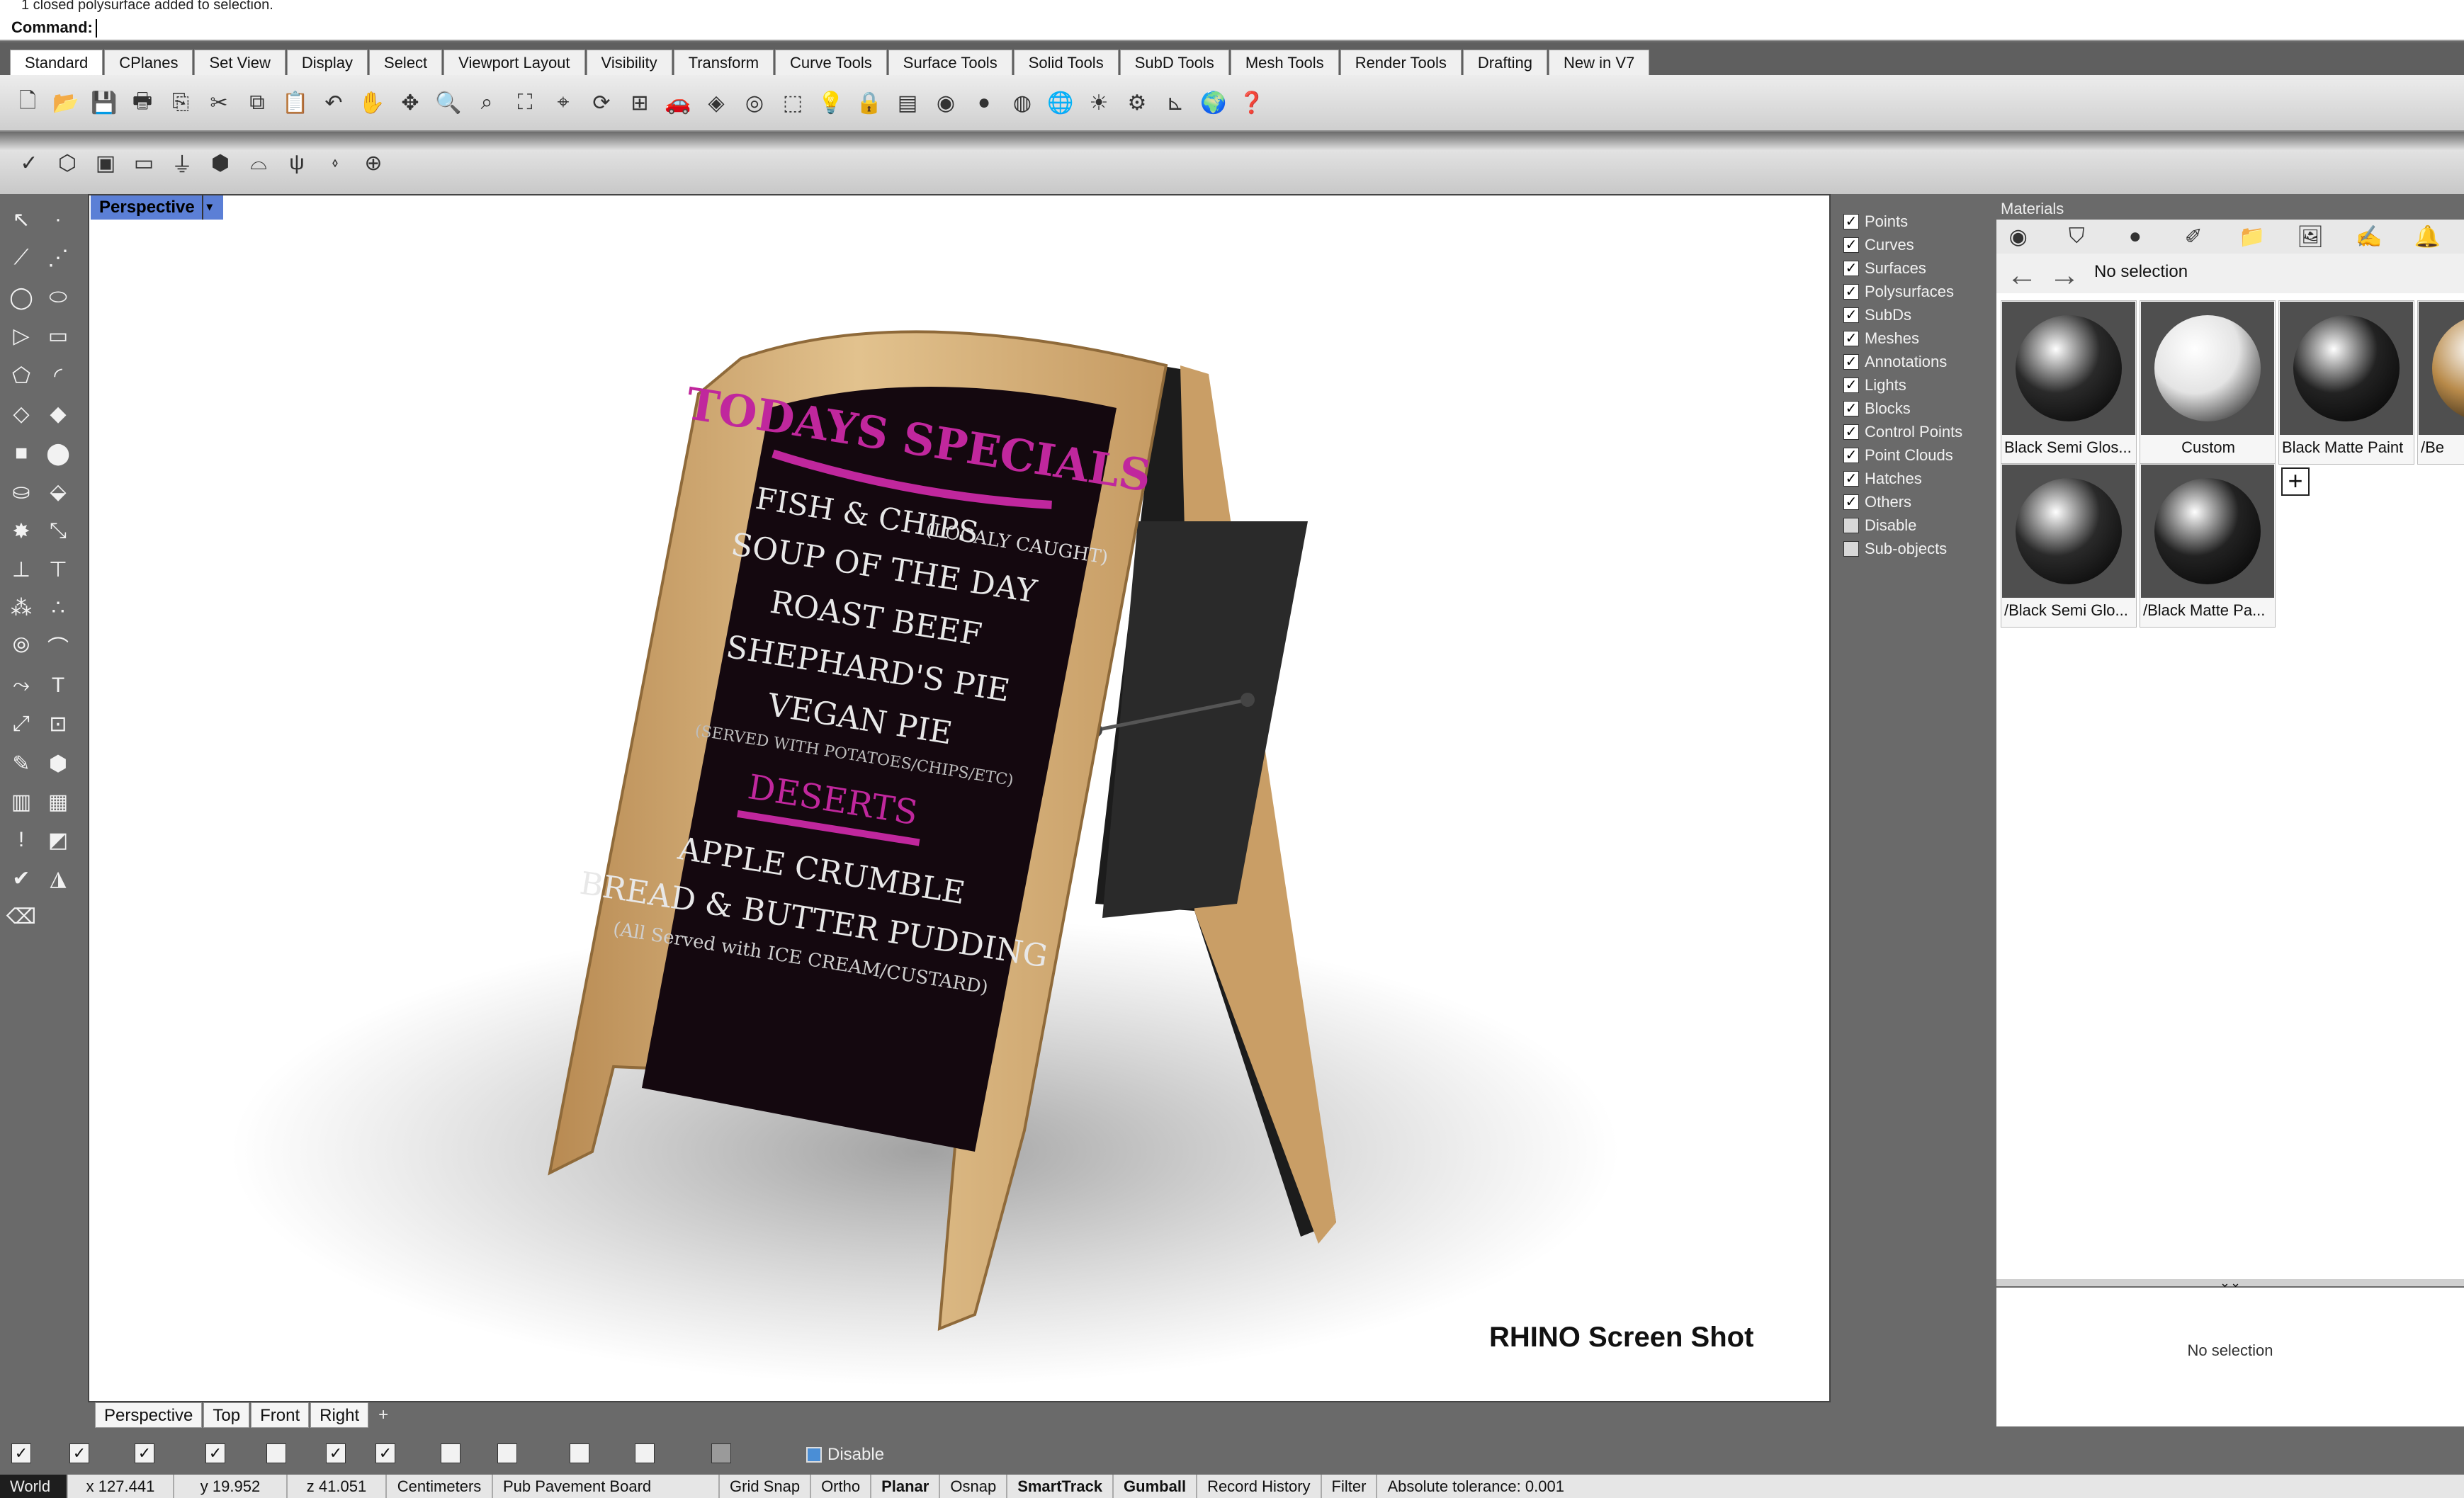 The image size is (2464, 1498). I want to click on material-swatch: Black Matte Paint, so click(2346, 383).